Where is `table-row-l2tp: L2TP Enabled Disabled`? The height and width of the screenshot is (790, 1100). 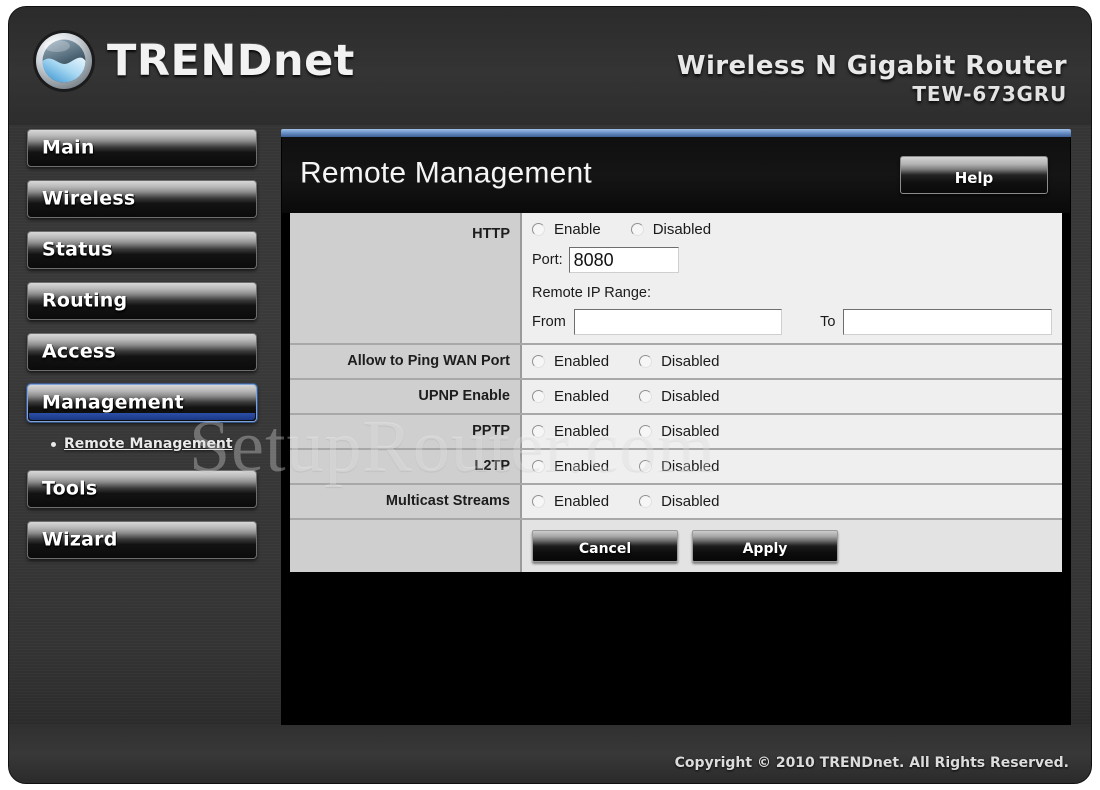 table-row-l2tp: L2TP Enabled Disabled is located at coordinates (676, 467).